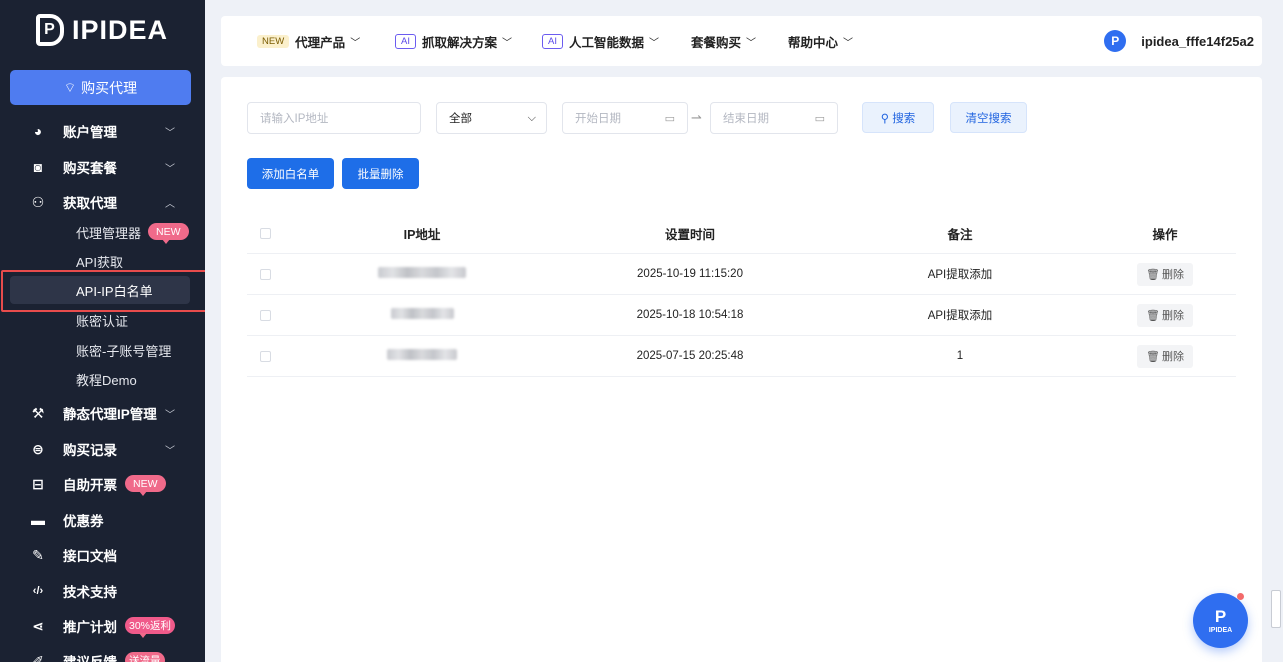 This screenshot has width=1283, height=662. What do you see at coordinates (99, 262) in the screenshot?
I see `sidebar-subitem-label: API获取` at bounding box center [99, 262].